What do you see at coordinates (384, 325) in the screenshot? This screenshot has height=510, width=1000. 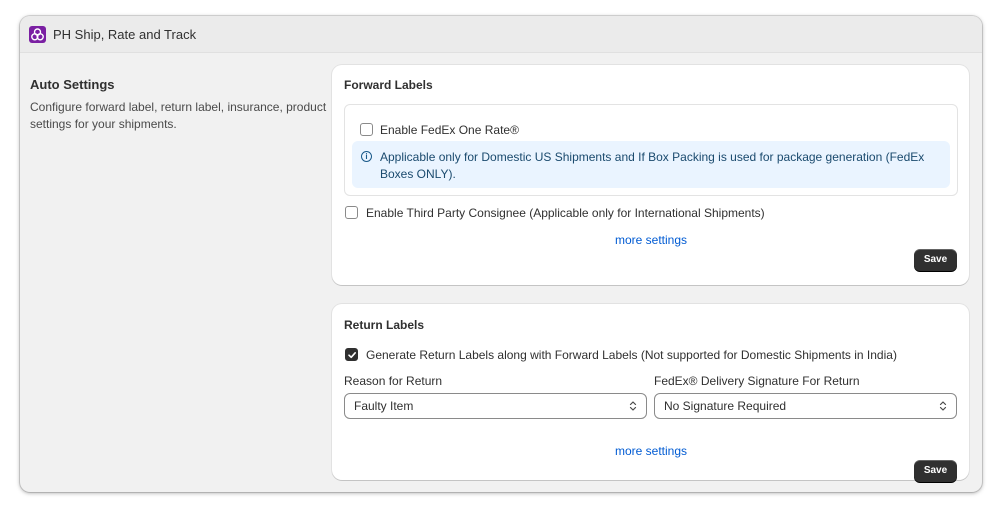 I see `return-labels-title: Return Labels` at bounding box center [384, 325].